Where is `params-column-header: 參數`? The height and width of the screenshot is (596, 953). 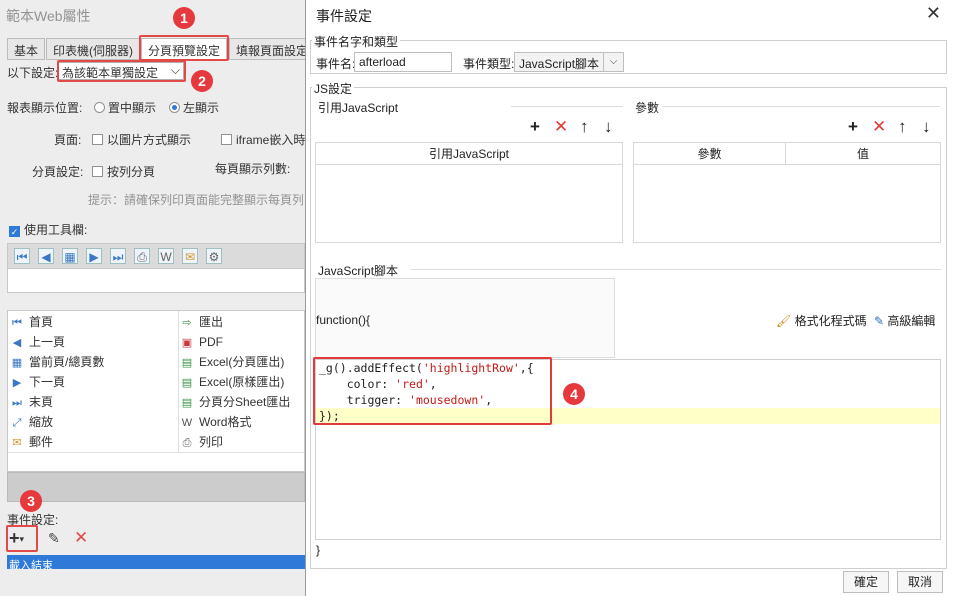
params-column-header: 參數 is located at coordinates (710, 154).